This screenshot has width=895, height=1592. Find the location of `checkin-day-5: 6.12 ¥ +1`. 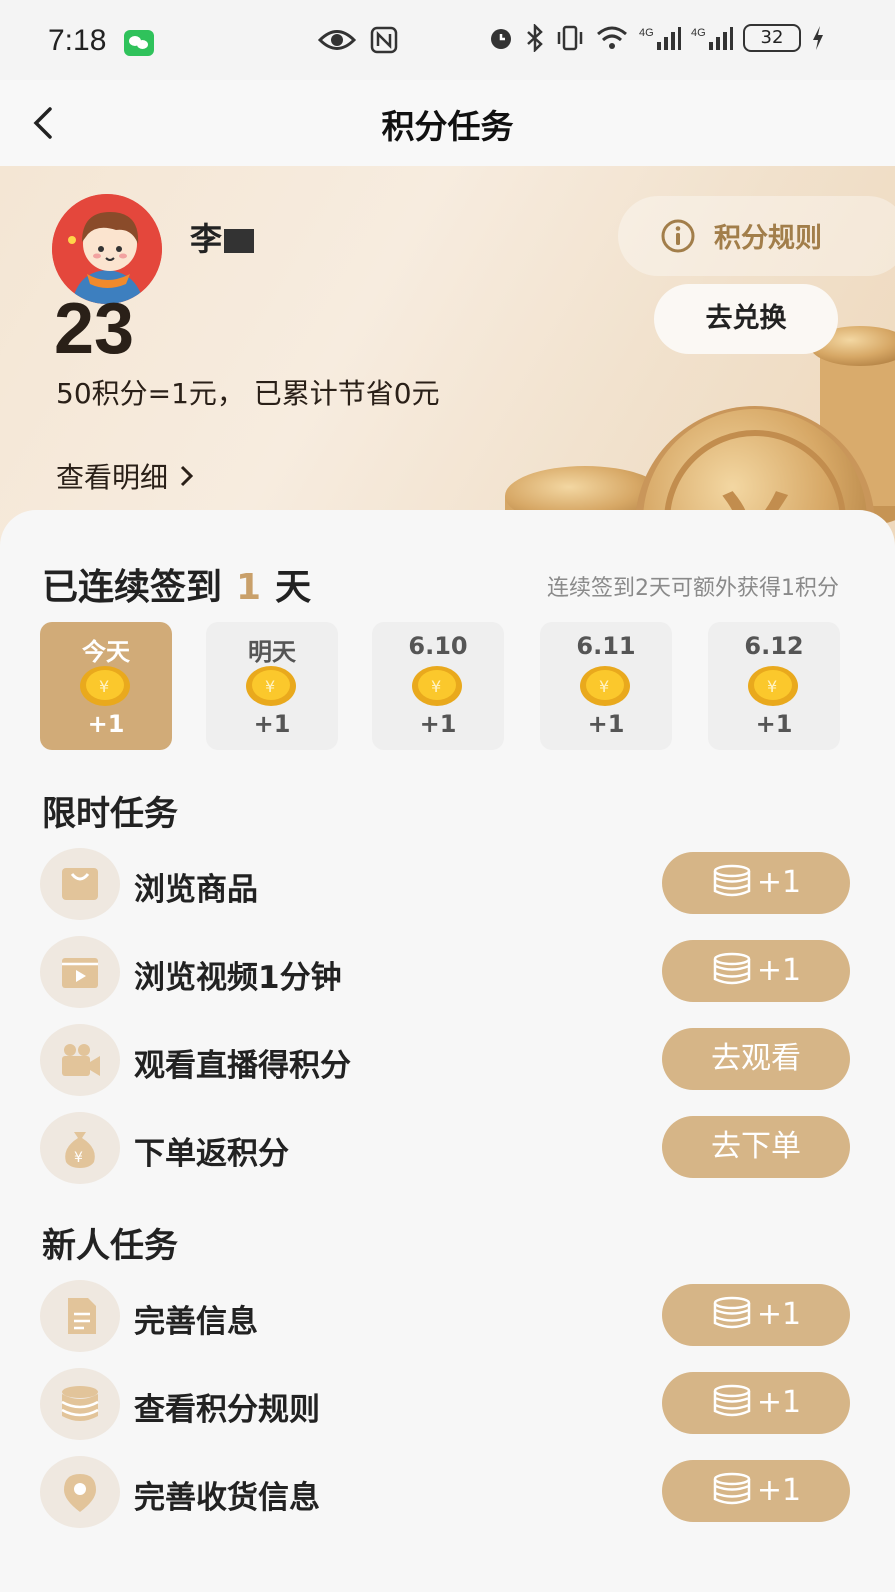

checkin-day-5: 6.12 ¥ +1 is located at coordinates (774, 686).